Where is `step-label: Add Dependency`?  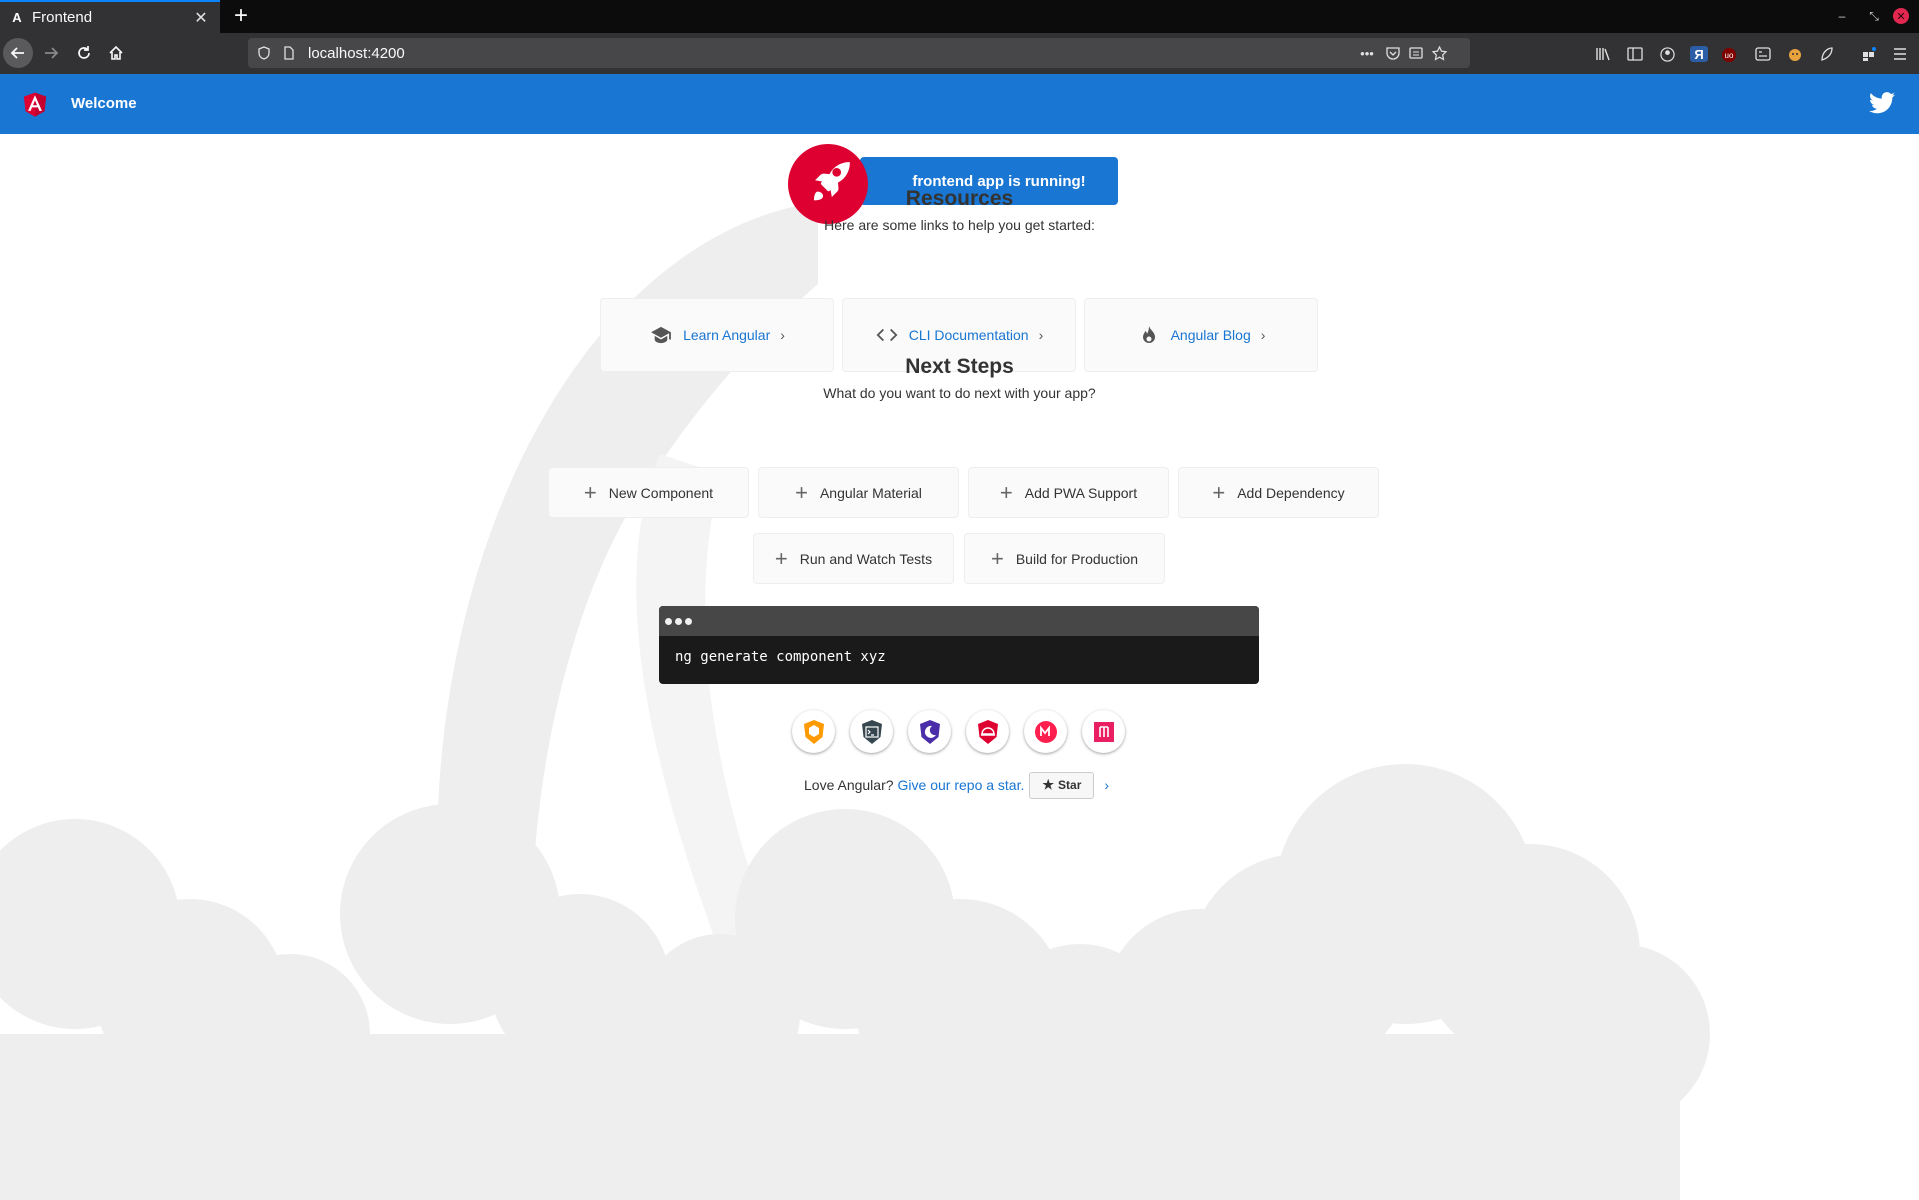 step-label: Add Dependency is located at coordinates (1291, 492).